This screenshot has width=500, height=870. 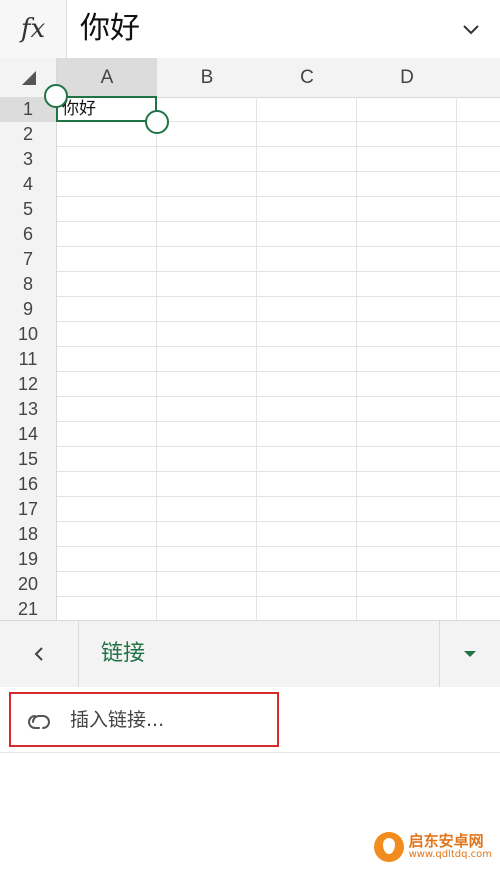 I want to click on row-header-14: 14, so click(x=28, y=435).